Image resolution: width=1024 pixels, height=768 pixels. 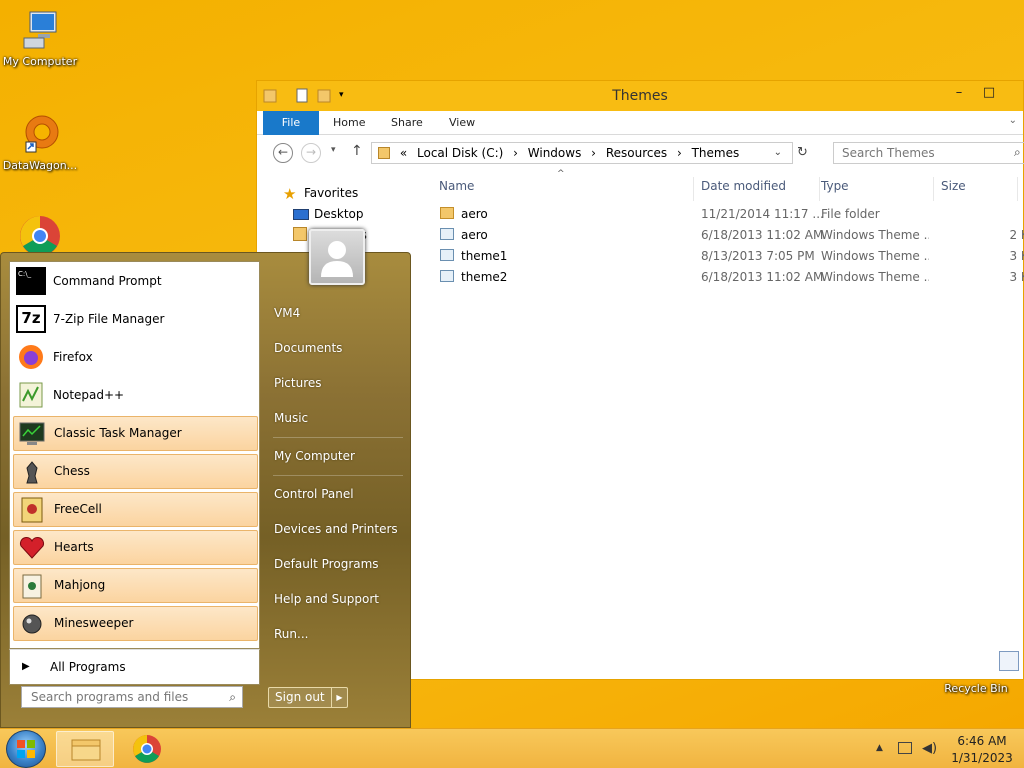 I want to click on chrome-icon, so click(x=147, y=749).